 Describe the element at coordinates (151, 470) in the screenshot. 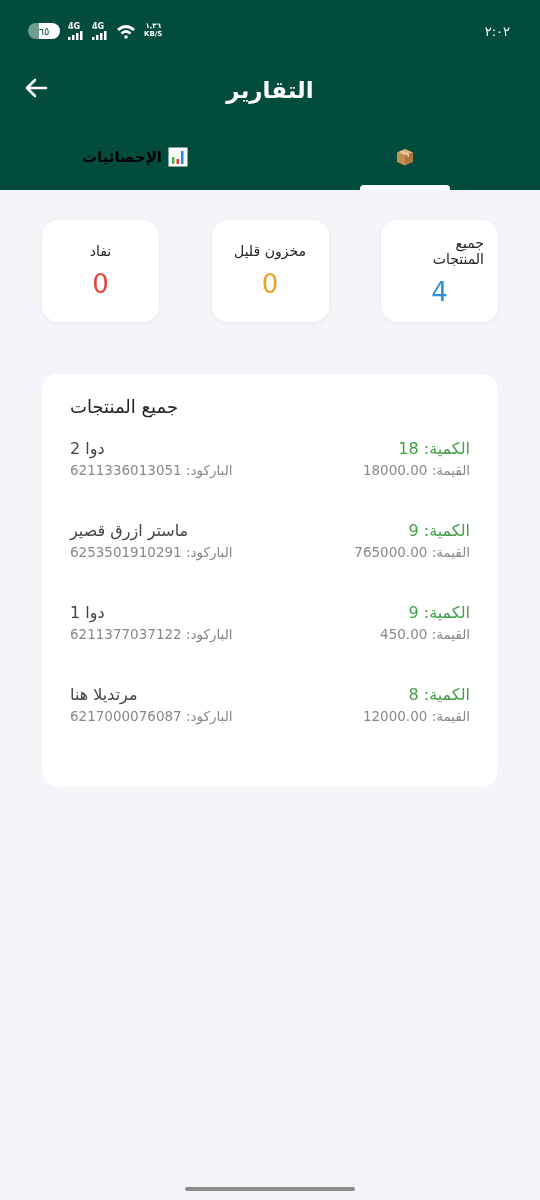

I see `product-barcode: الباركود: 6211336013051` at that location.